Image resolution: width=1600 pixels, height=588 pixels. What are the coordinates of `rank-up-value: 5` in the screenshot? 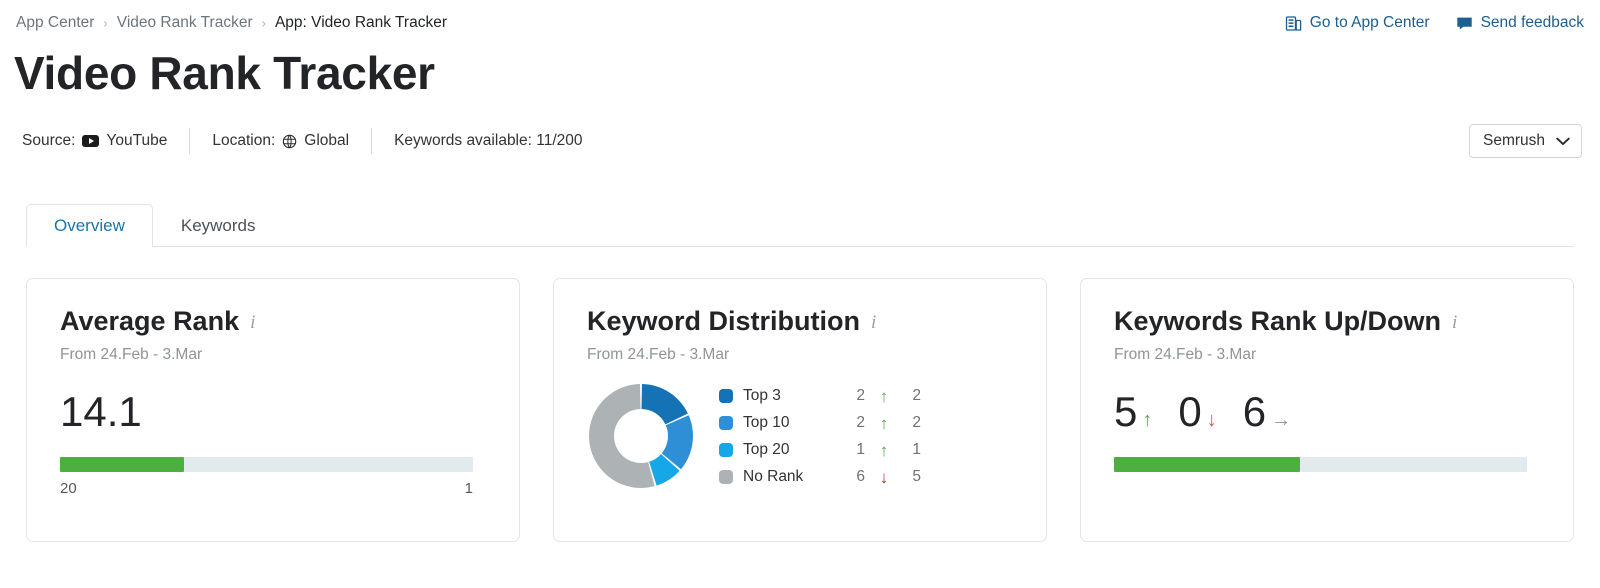 It's located at (1126, 411).